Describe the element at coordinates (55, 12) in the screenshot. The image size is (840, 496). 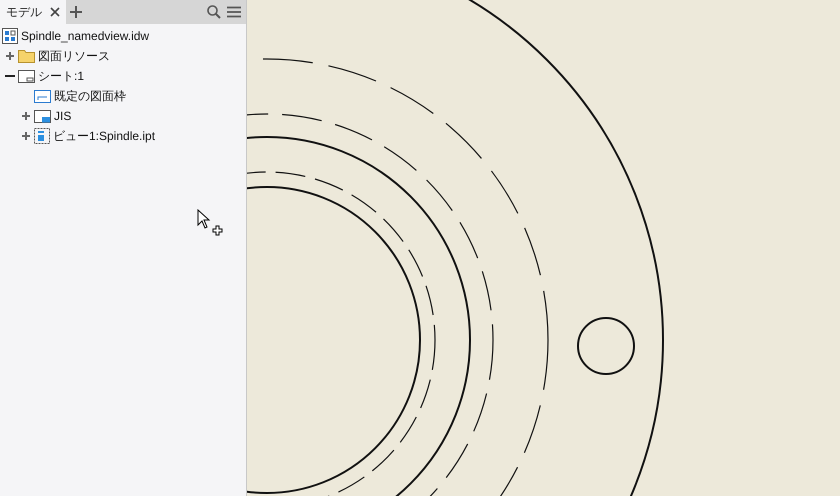
I see `close-icon` at that location.